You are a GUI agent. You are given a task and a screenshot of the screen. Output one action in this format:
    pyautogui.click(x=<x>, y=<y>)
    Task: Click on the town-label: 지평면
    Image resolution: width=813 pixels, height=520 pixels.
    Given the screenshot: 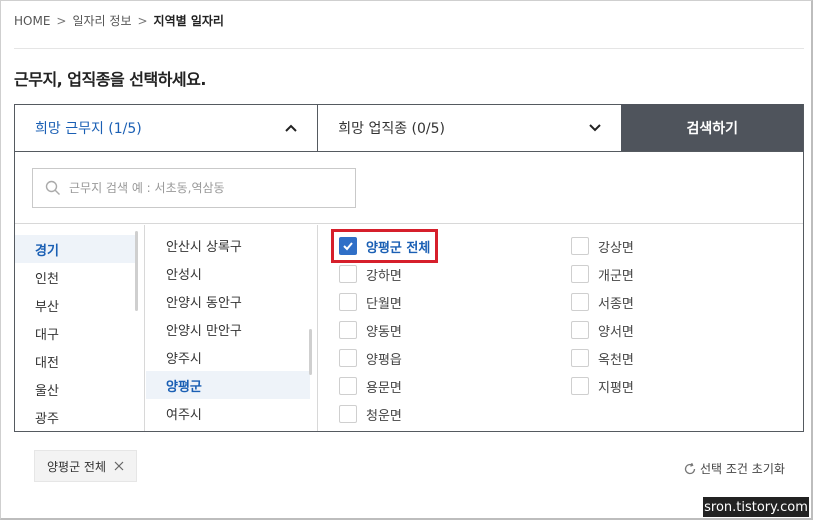 What is the action you would take?
    pyautogui.click(x=616, y=388)
    